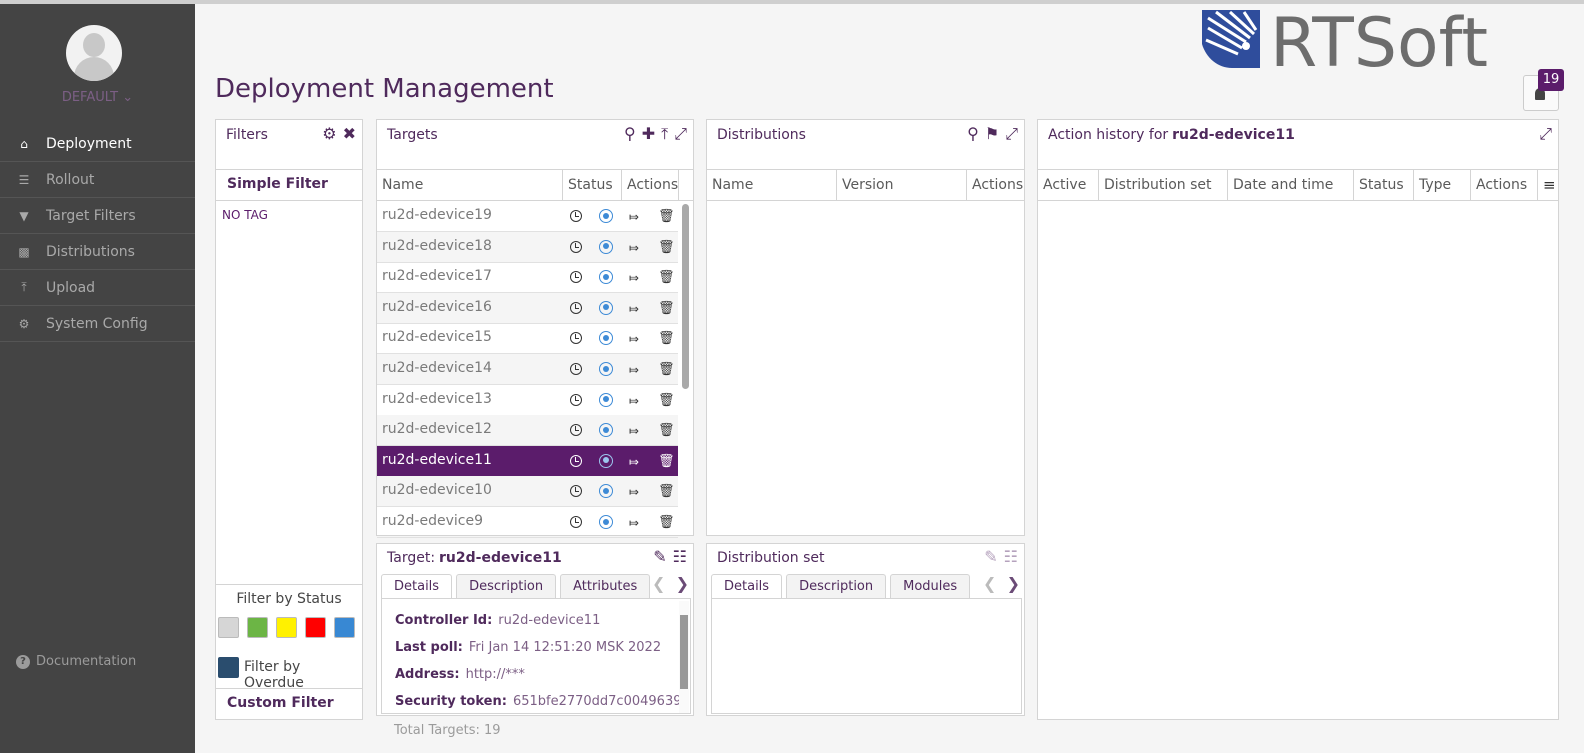 This screenshot has width=1584, height=753. Describe the element at coordinates (1442, 185) in the screenshot. I see `column-type: Type` at that location.